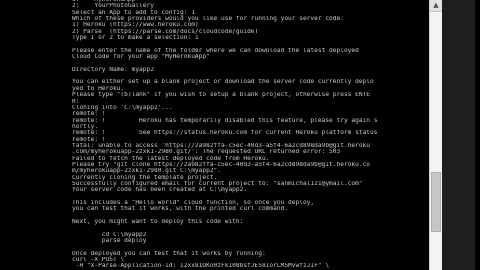 The width and height of the screenshot is (480, 270). What do you see at coordinates (436, 6) in the screenshot?
I see `scroll-up-arrow-icon: ▲` at bounding box center [436, 6].